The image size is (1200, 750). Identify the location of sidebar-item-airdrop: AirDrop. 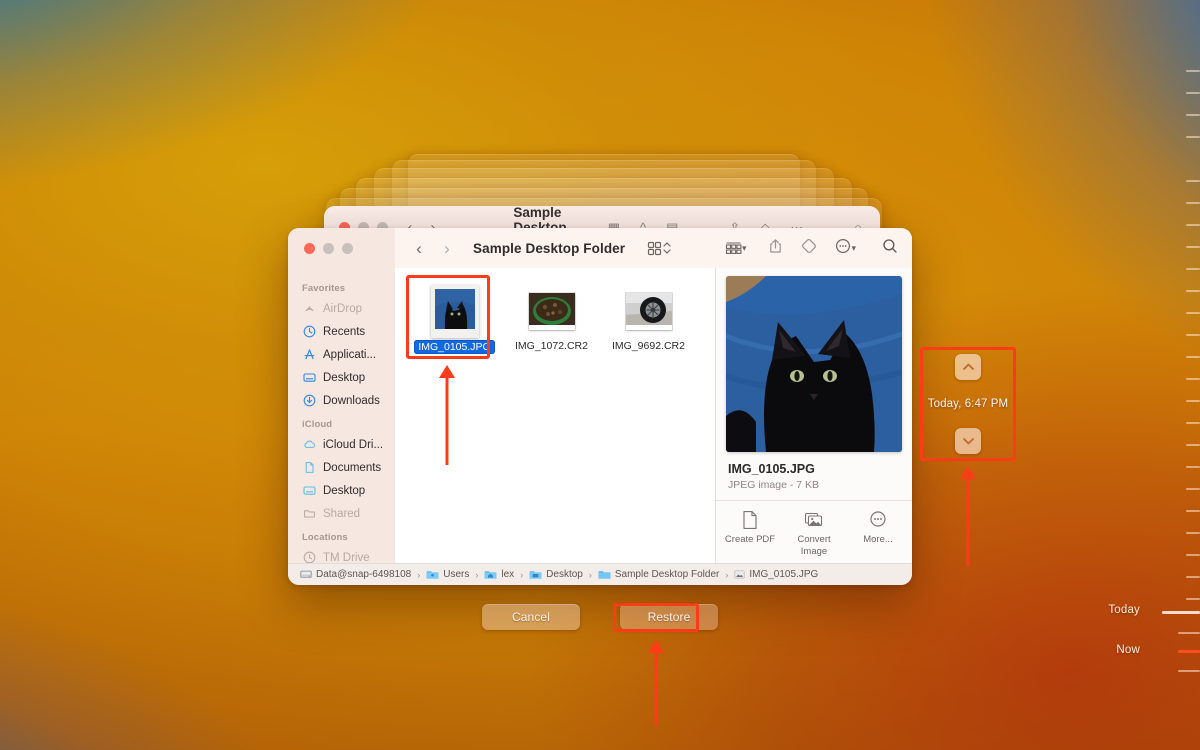
(341, 308).